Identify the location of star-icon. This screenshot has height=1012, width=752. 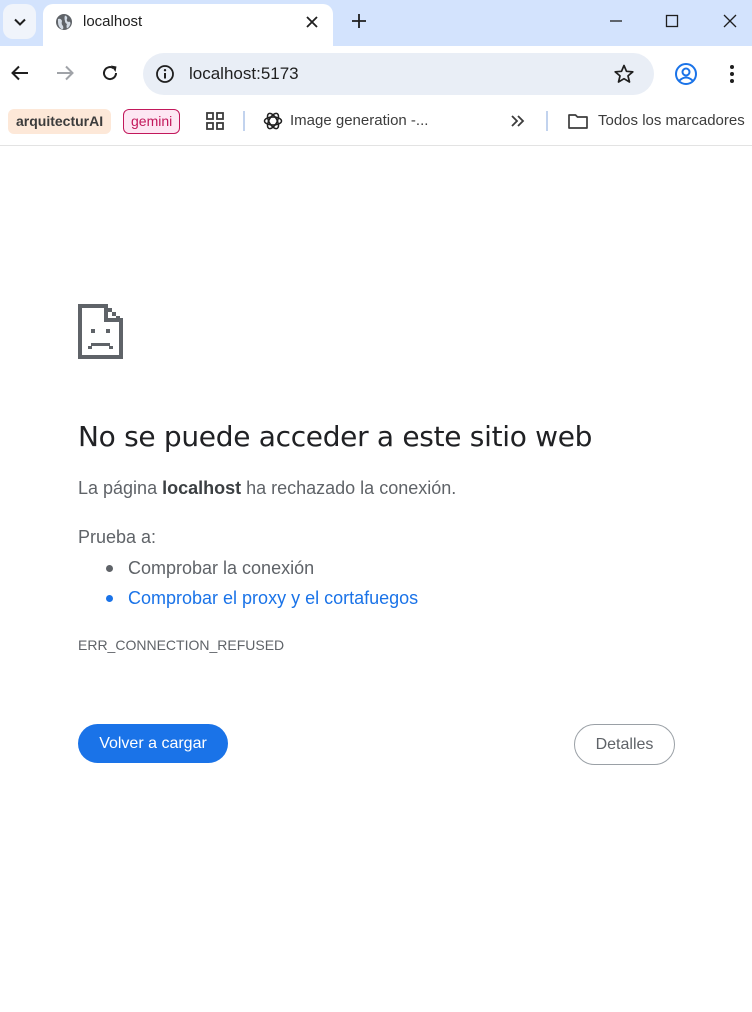
(624, 74).